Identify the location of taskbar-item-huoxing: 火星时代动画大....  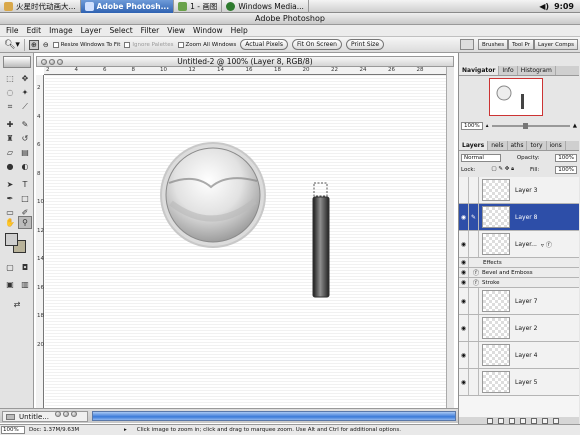
(40, 6).